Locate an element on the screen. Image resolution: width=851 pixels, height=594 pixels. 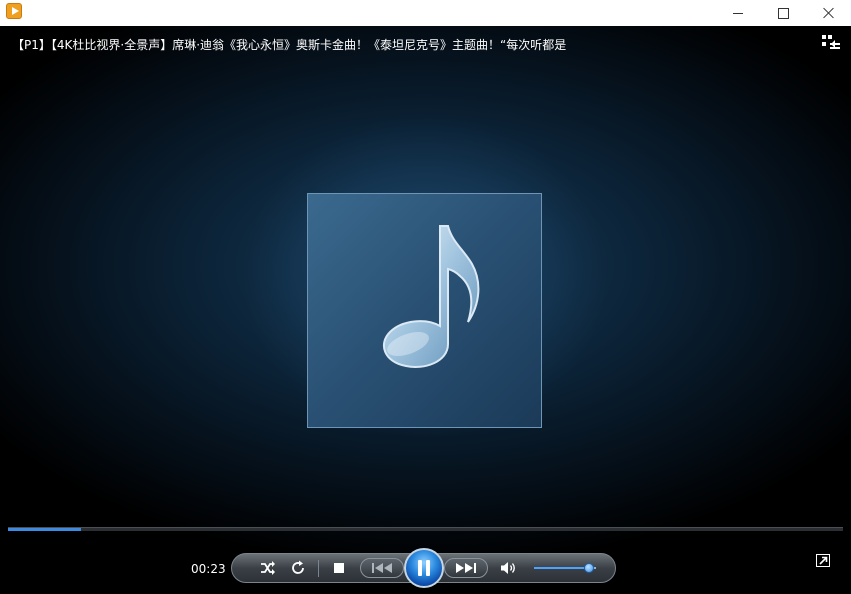
playlist-icon is located at coordinates (832, 43).